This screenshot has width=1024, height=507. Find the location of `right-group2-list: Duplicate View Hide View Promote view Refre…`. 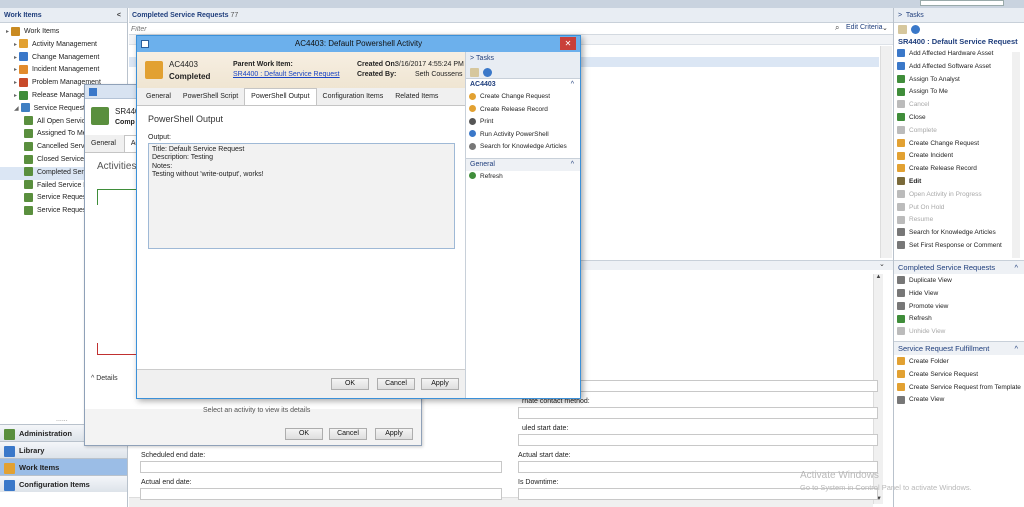

right-group2-list: Duplicate View Hide View Promote view Refre… is located at coordinates (924, 307).